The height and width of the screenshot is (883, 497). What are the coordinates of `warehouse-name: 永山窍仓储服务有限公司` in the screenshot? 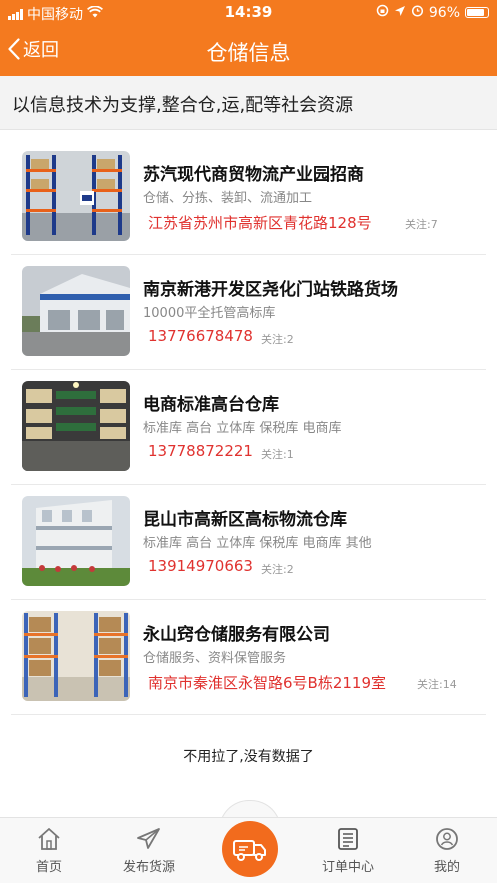 It's located at (236, 635).